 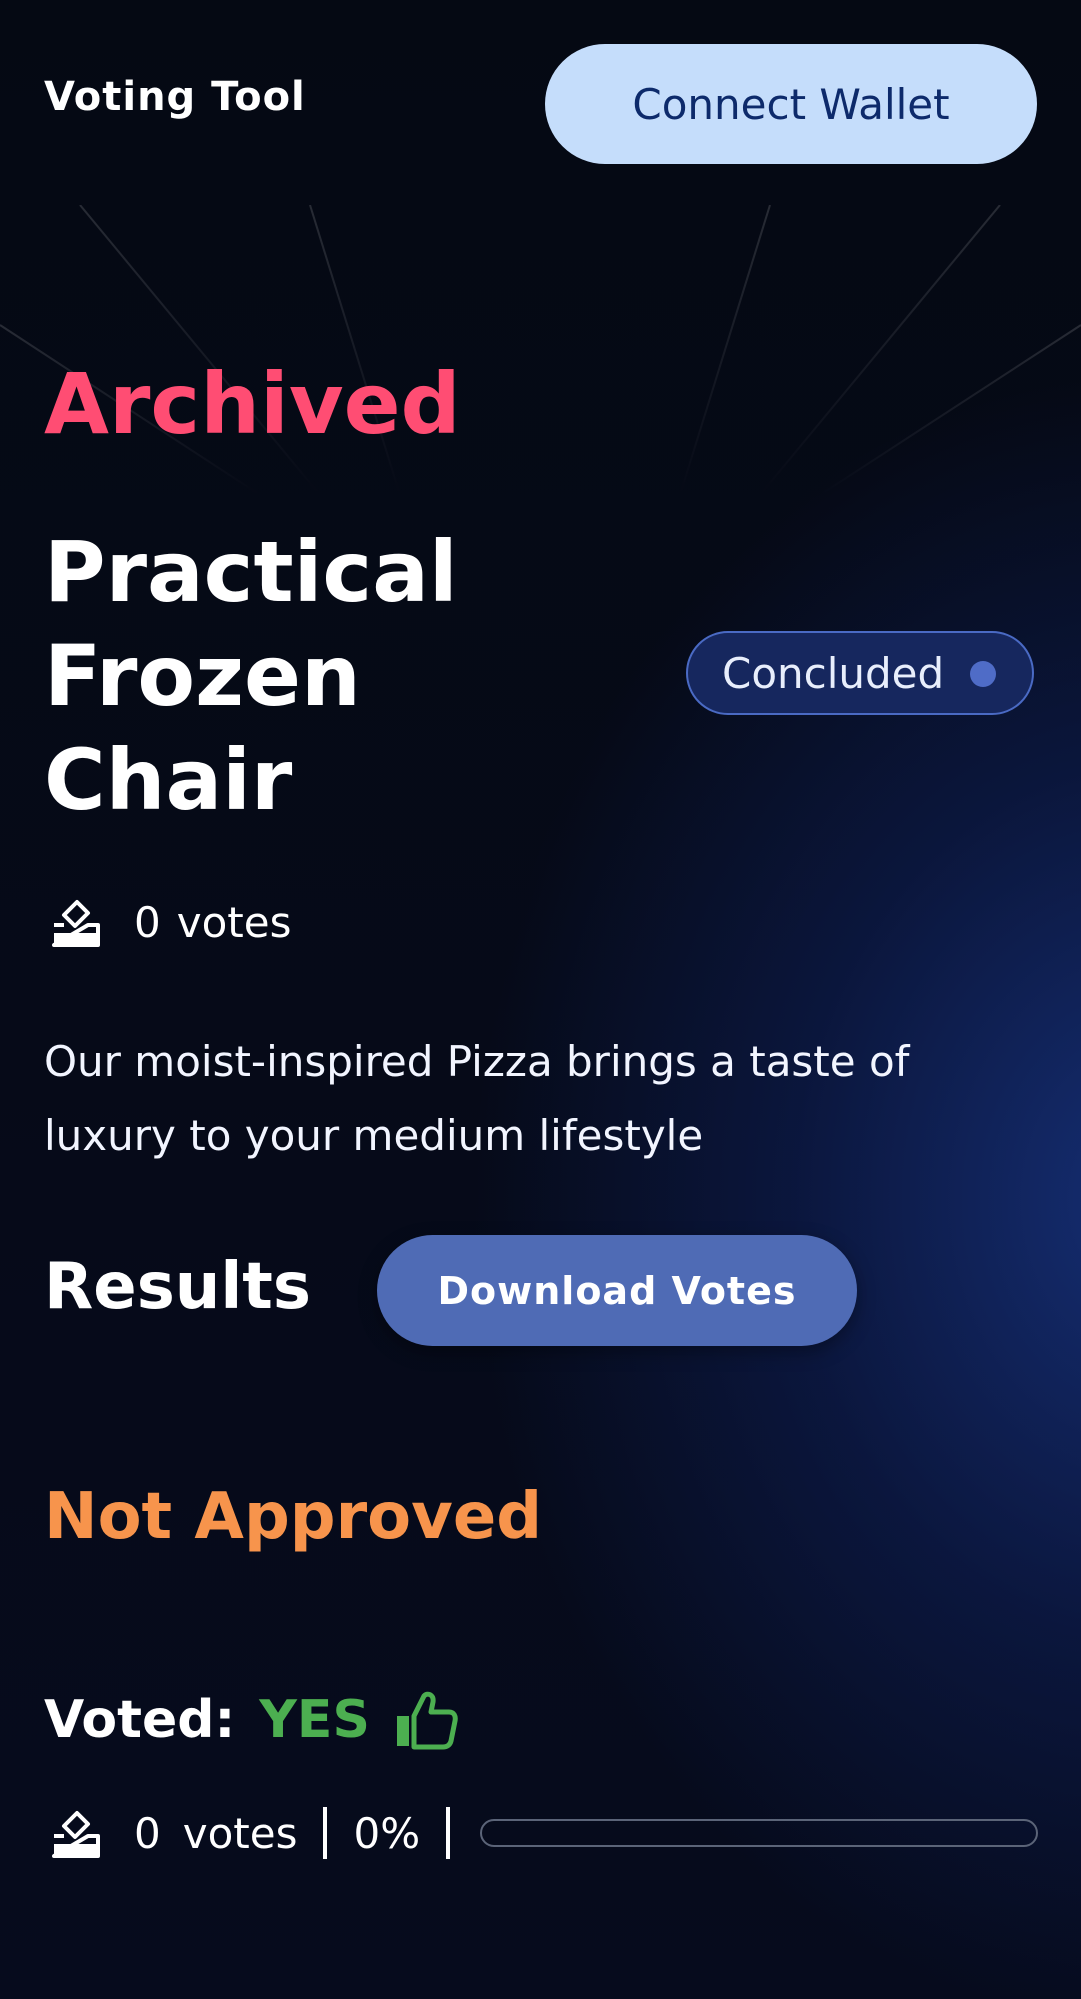 What do you see at coordinates (387, 1833) in the screenshot?
I see `tally-percent: 0%` at bounding box center [387, 1833].